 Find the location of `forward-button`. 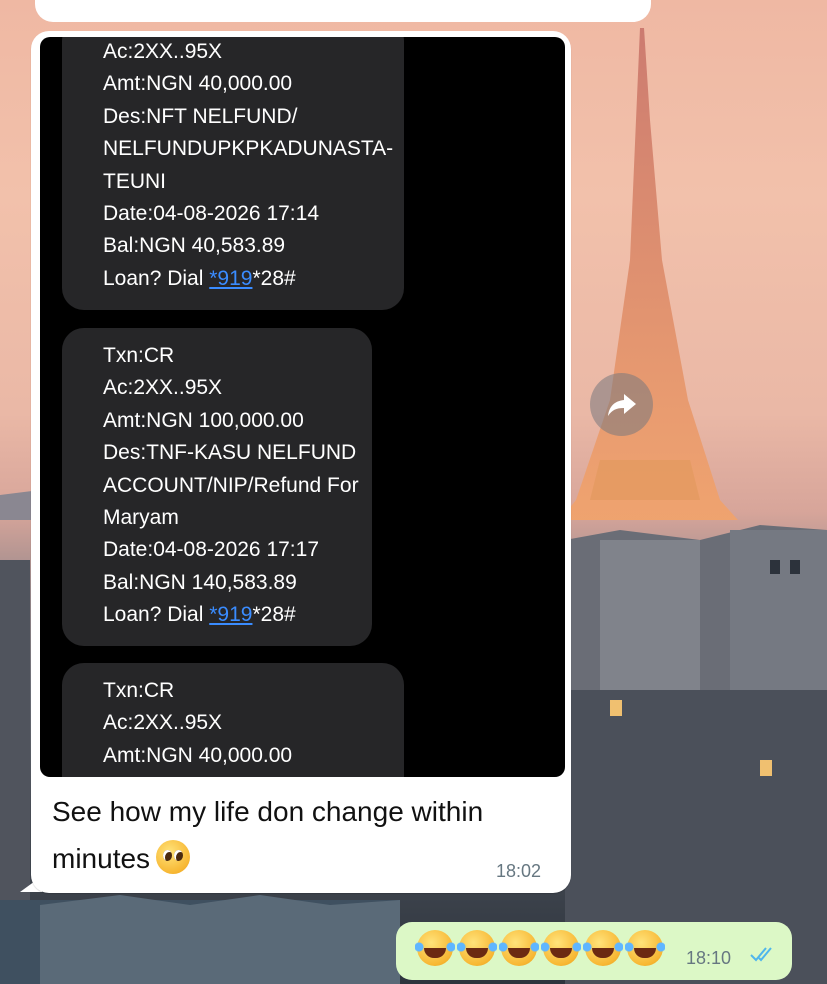

forward-button is located at coordinates (621, 404).